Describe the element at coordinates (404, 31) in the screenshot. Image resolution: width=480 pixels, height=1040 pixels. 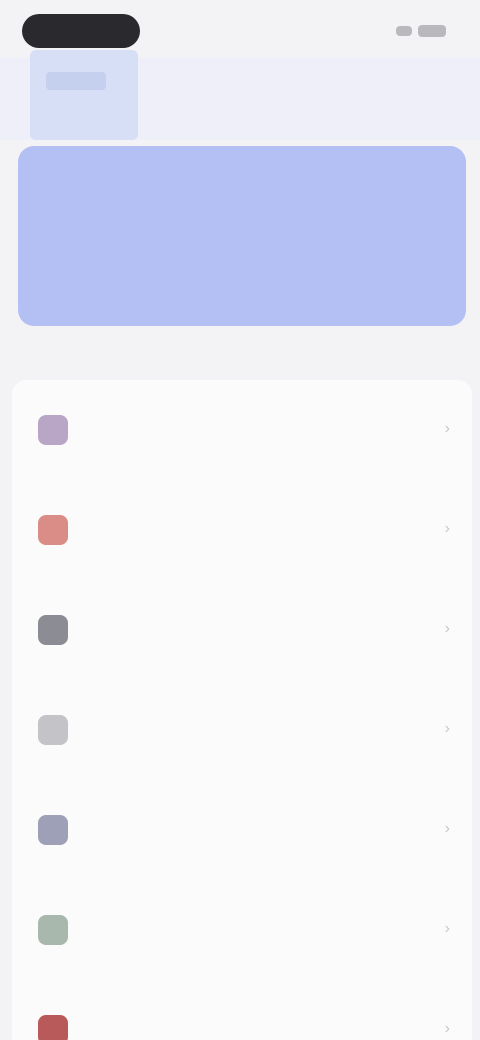
I see `signal-icon` at that location.